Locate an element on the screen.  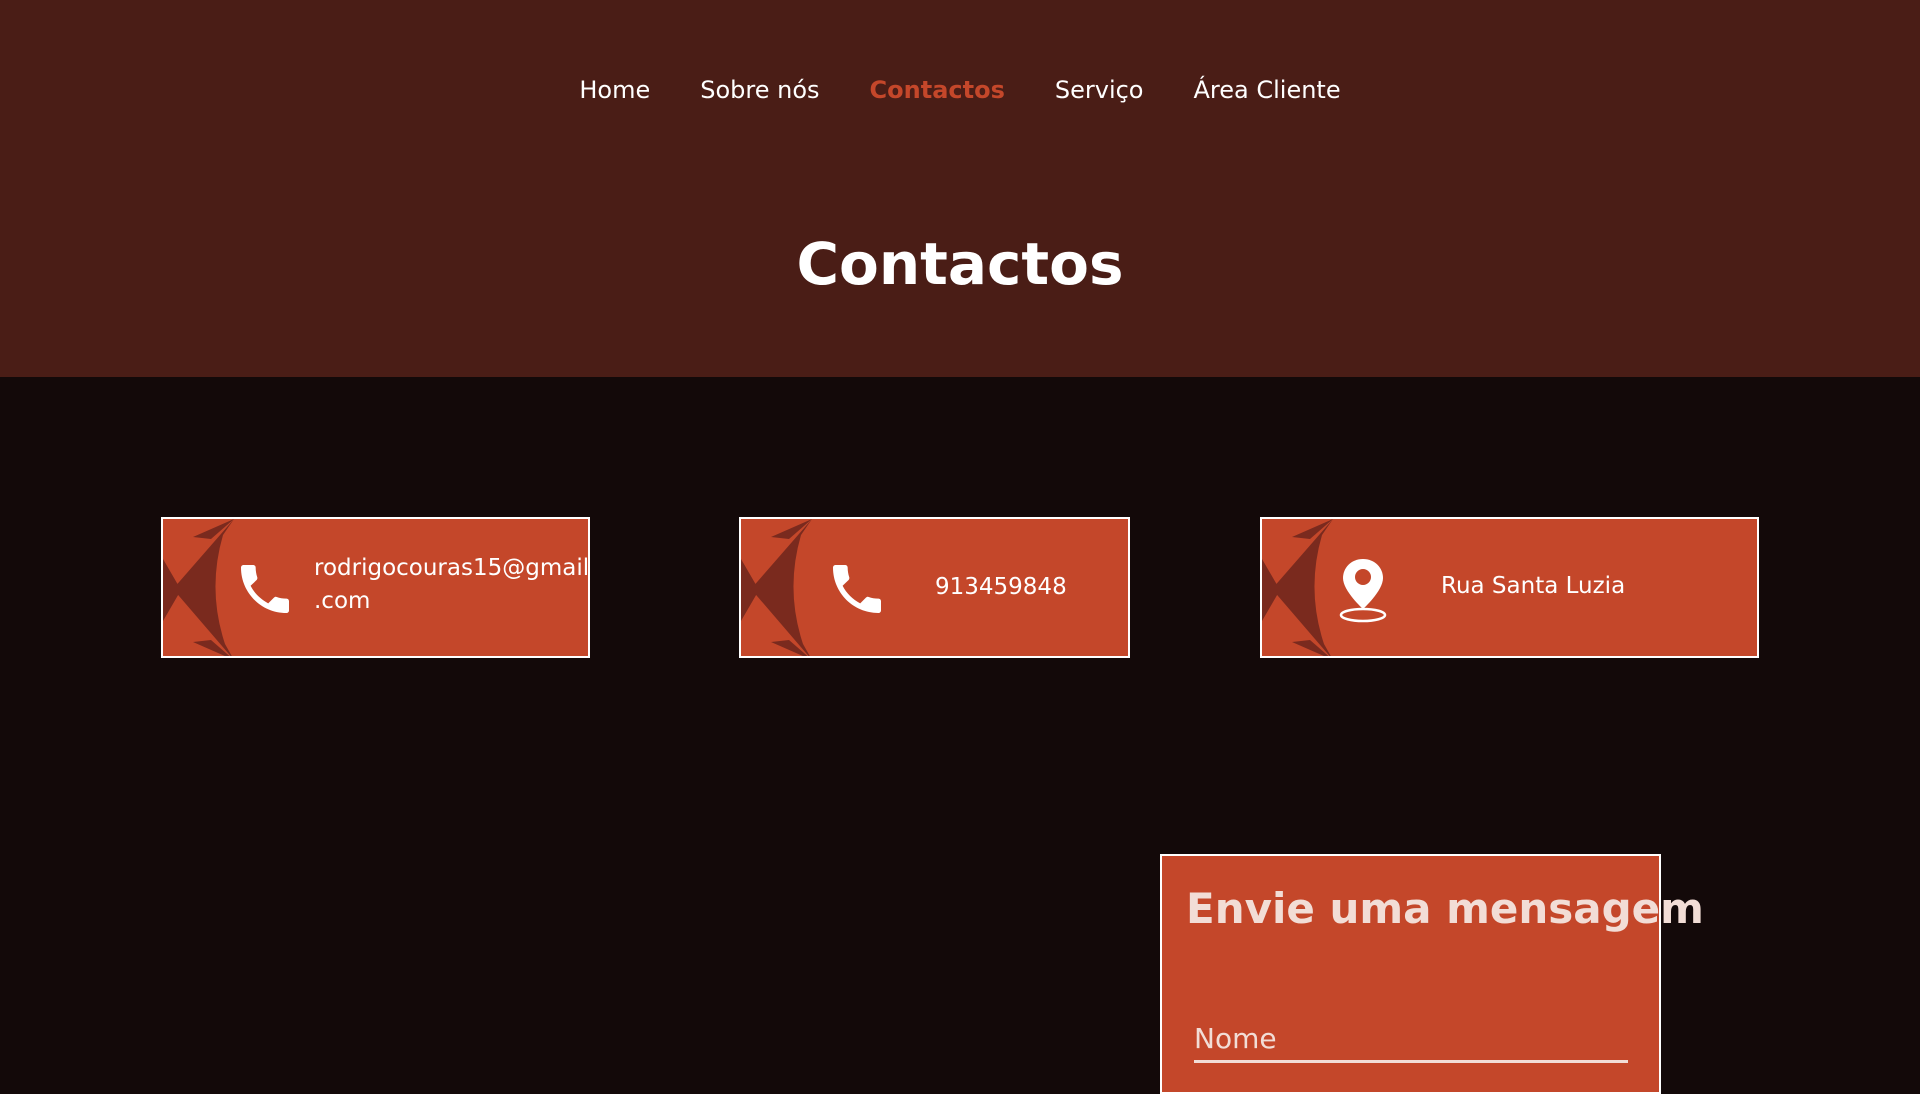
contact-form: Envie uma mensagem is located at coordinates (1432, 974).